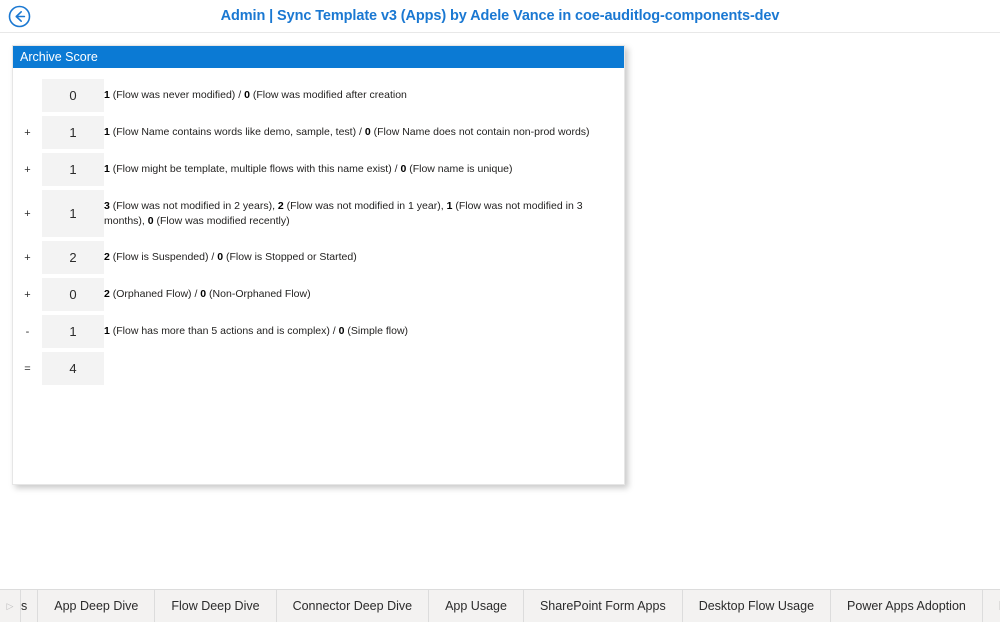 This screenshot has height=622, width=1000. Describe the element at coordinates (155, 294) in the screenshot. I see `score-desc-text: (Orphaned Flow) /` at that location.